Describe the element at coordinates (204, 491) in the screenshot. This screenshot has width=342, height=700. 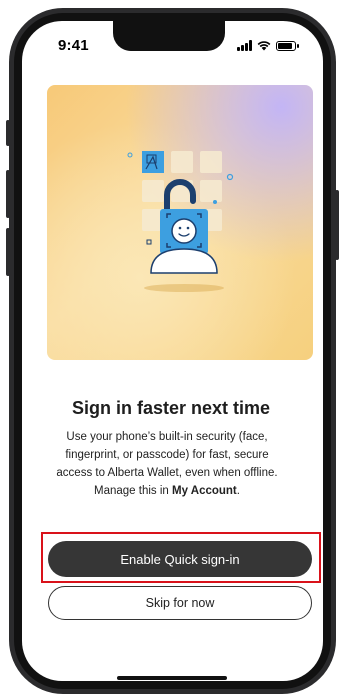
I see `my-account-link: My Account` at that location.